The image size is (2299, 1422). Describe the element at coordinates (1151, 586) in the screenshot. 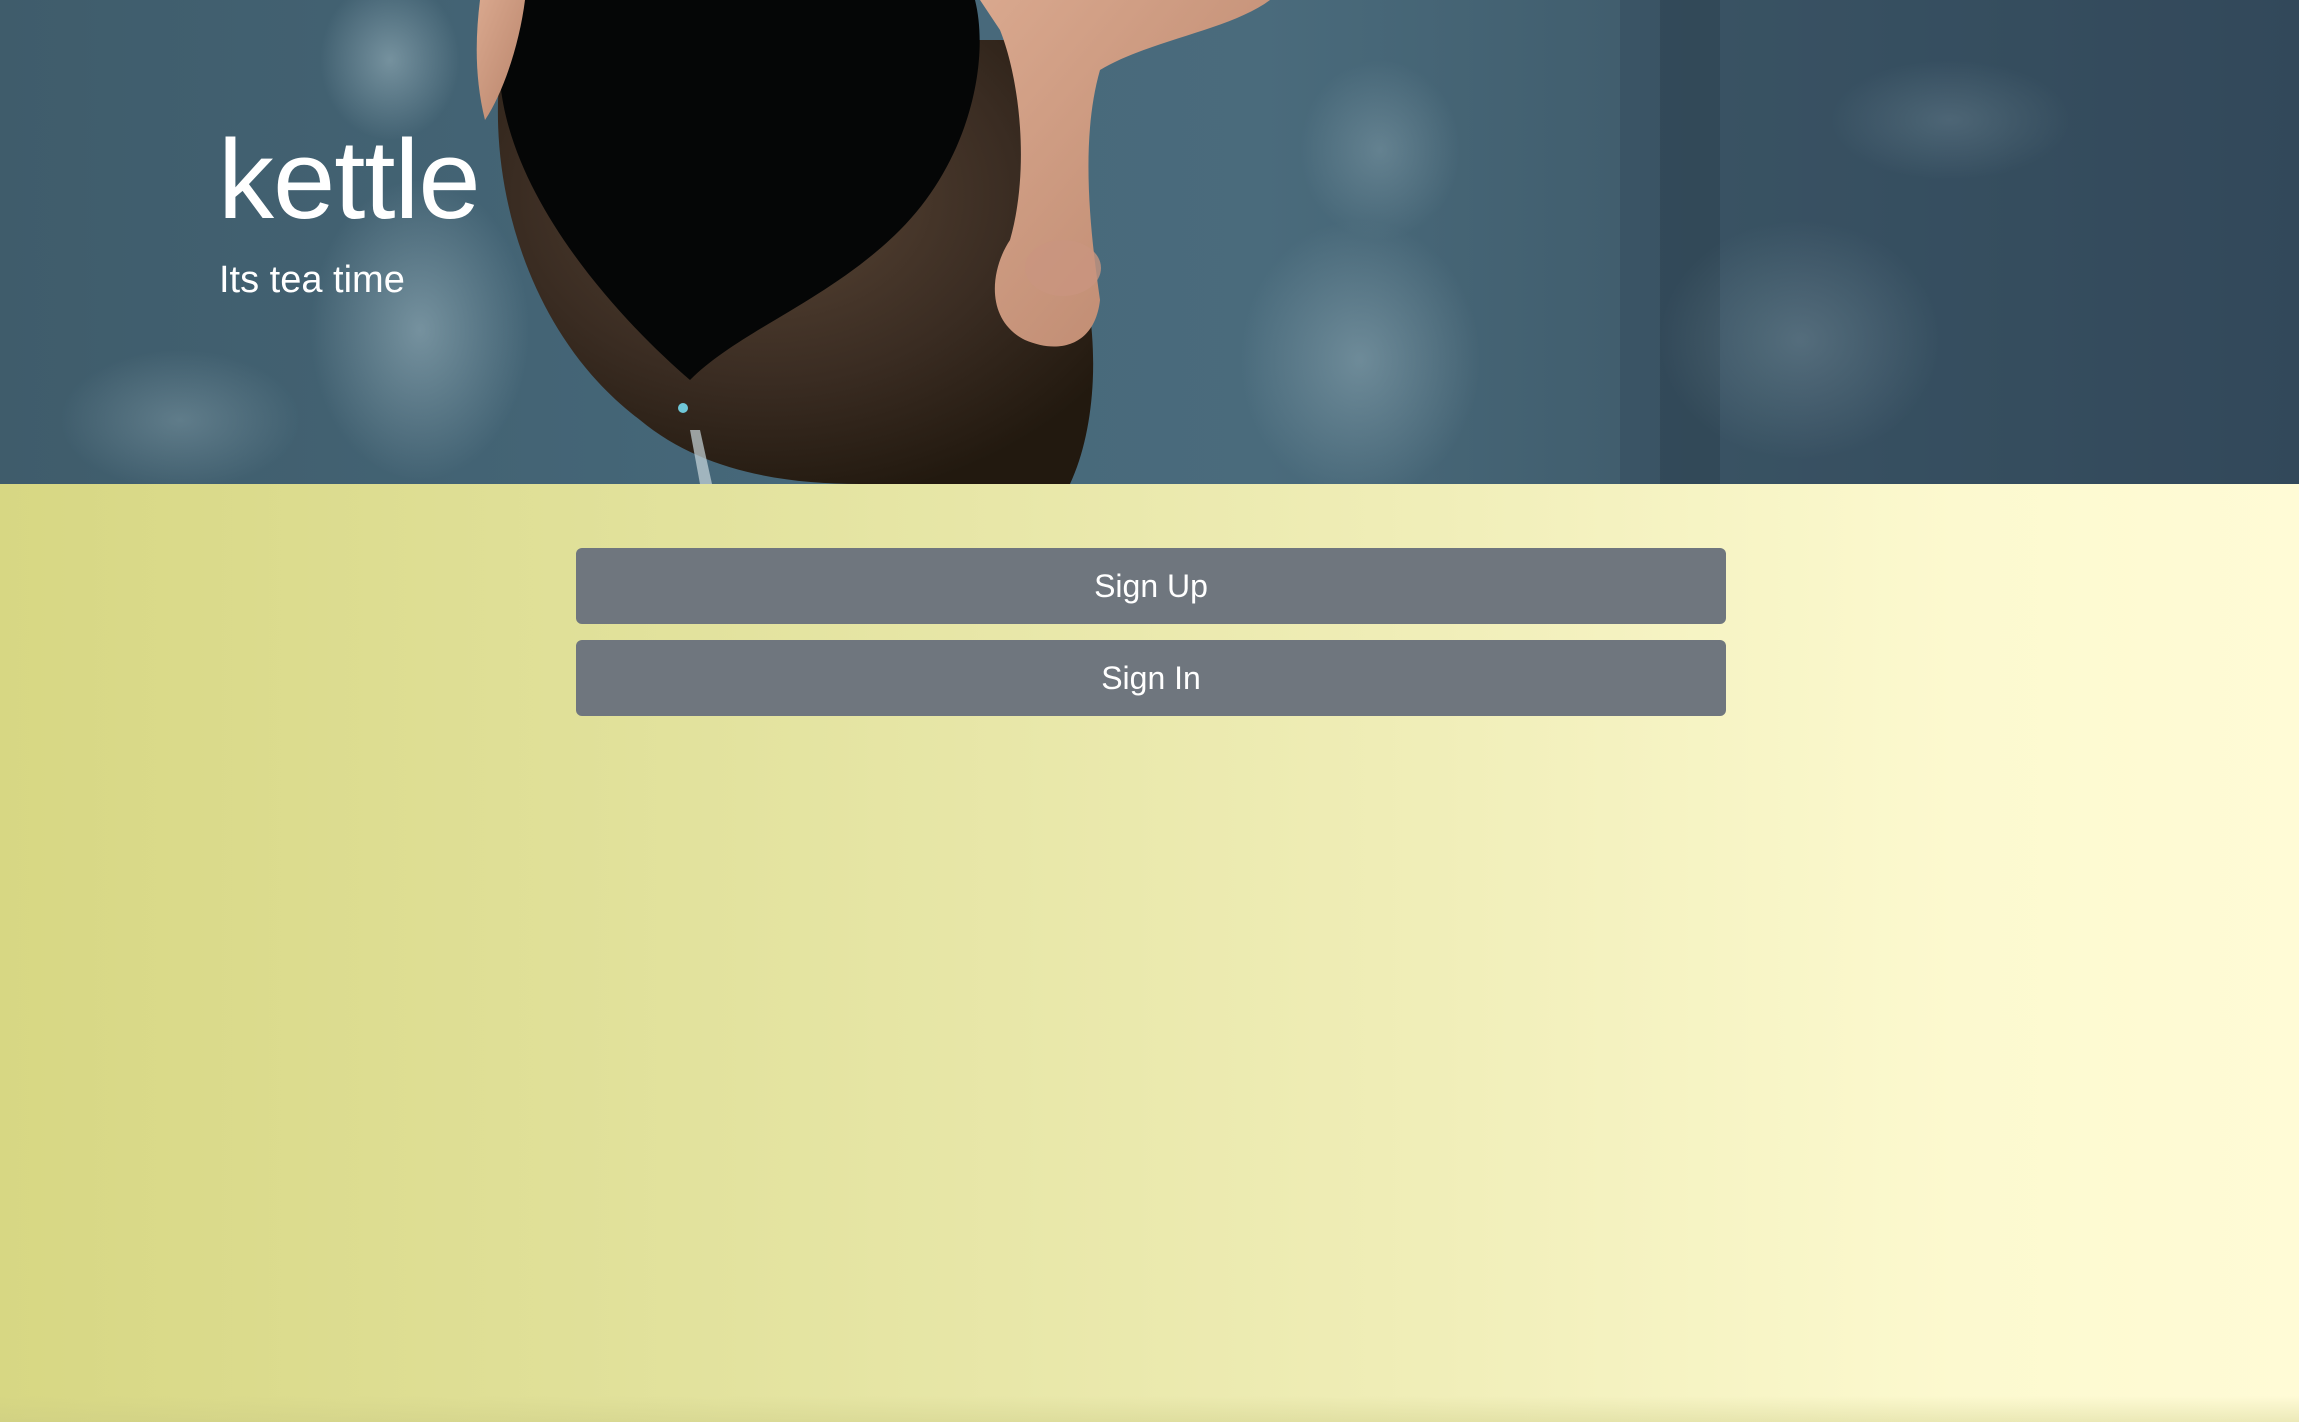

I see `sign-up-button: Sign Up` at that location.